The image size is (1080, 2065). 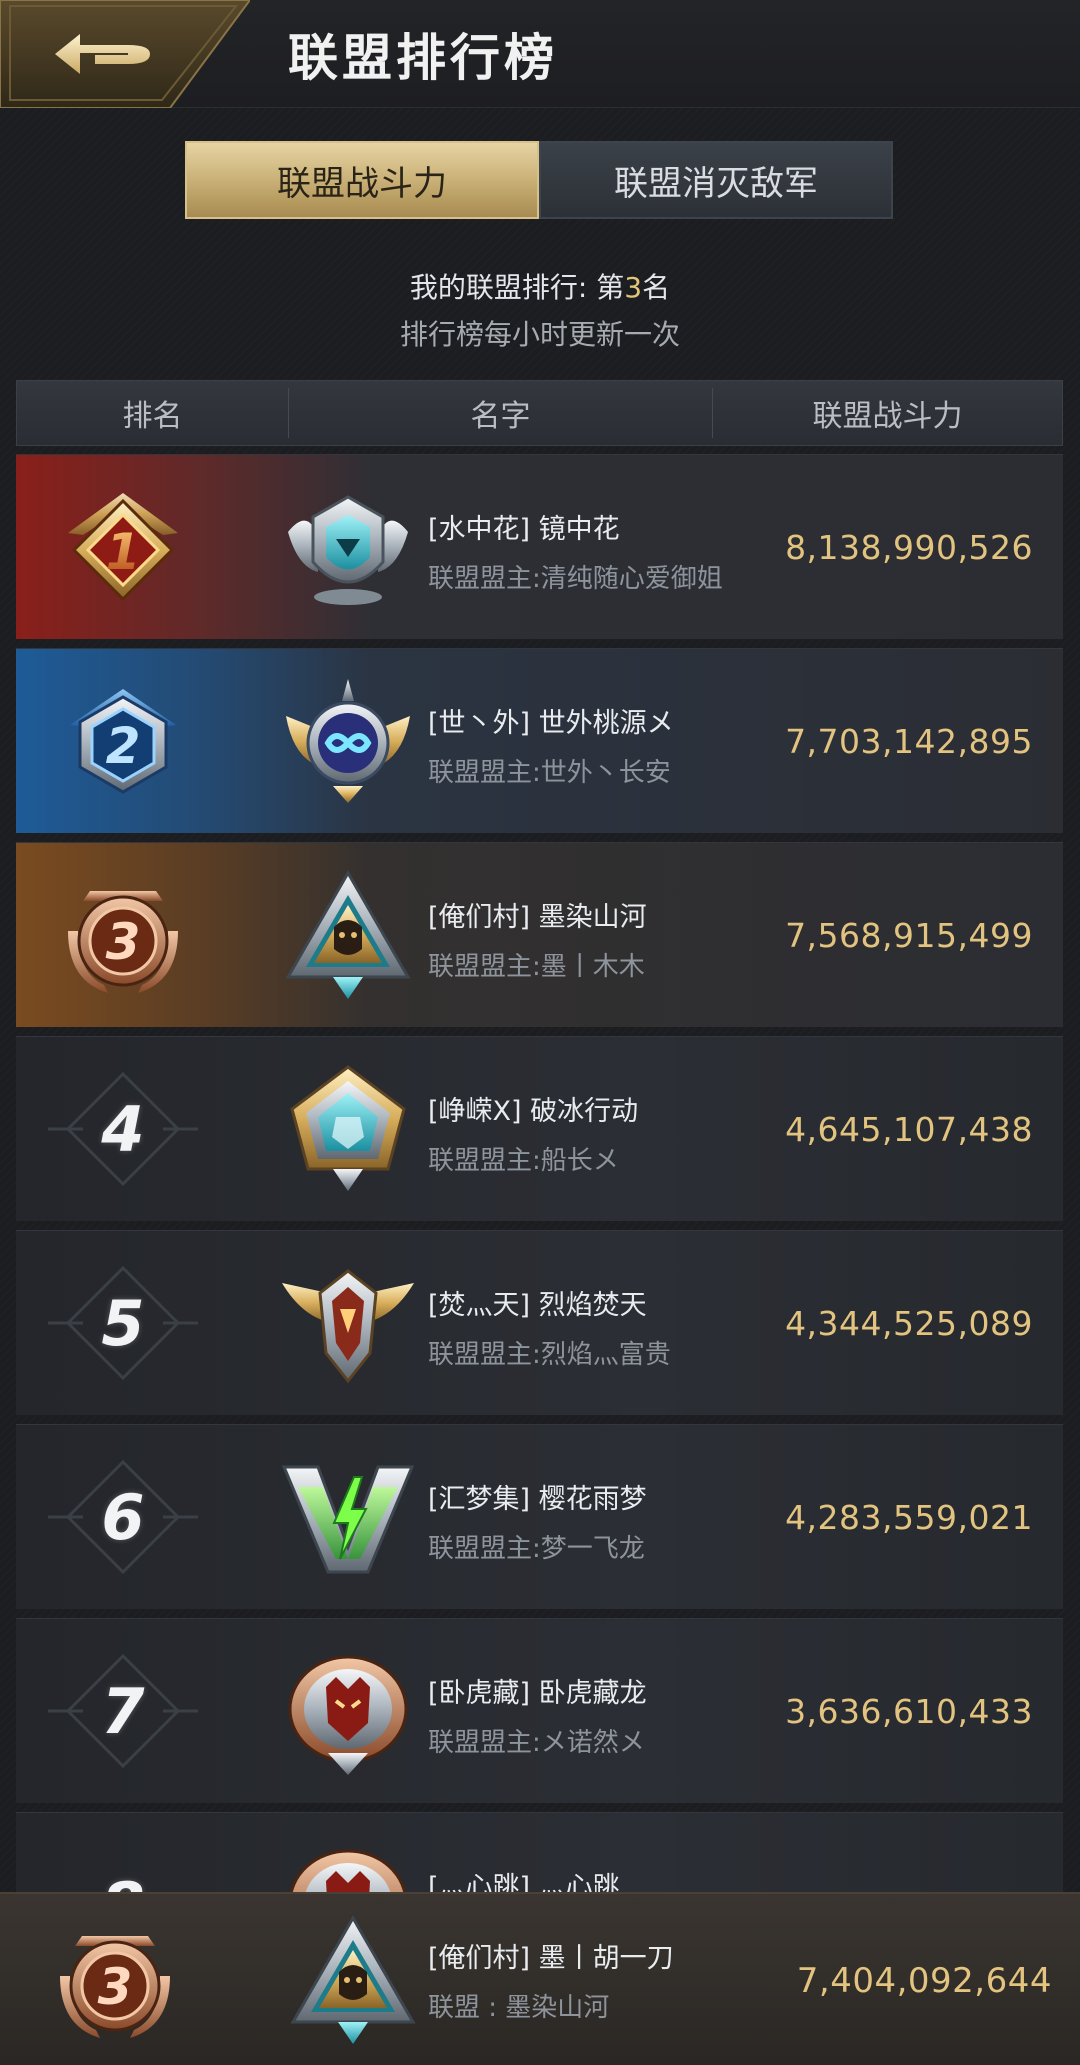 I want to click on rank-1-badge-icon: 1, so click(x=123, y=547).